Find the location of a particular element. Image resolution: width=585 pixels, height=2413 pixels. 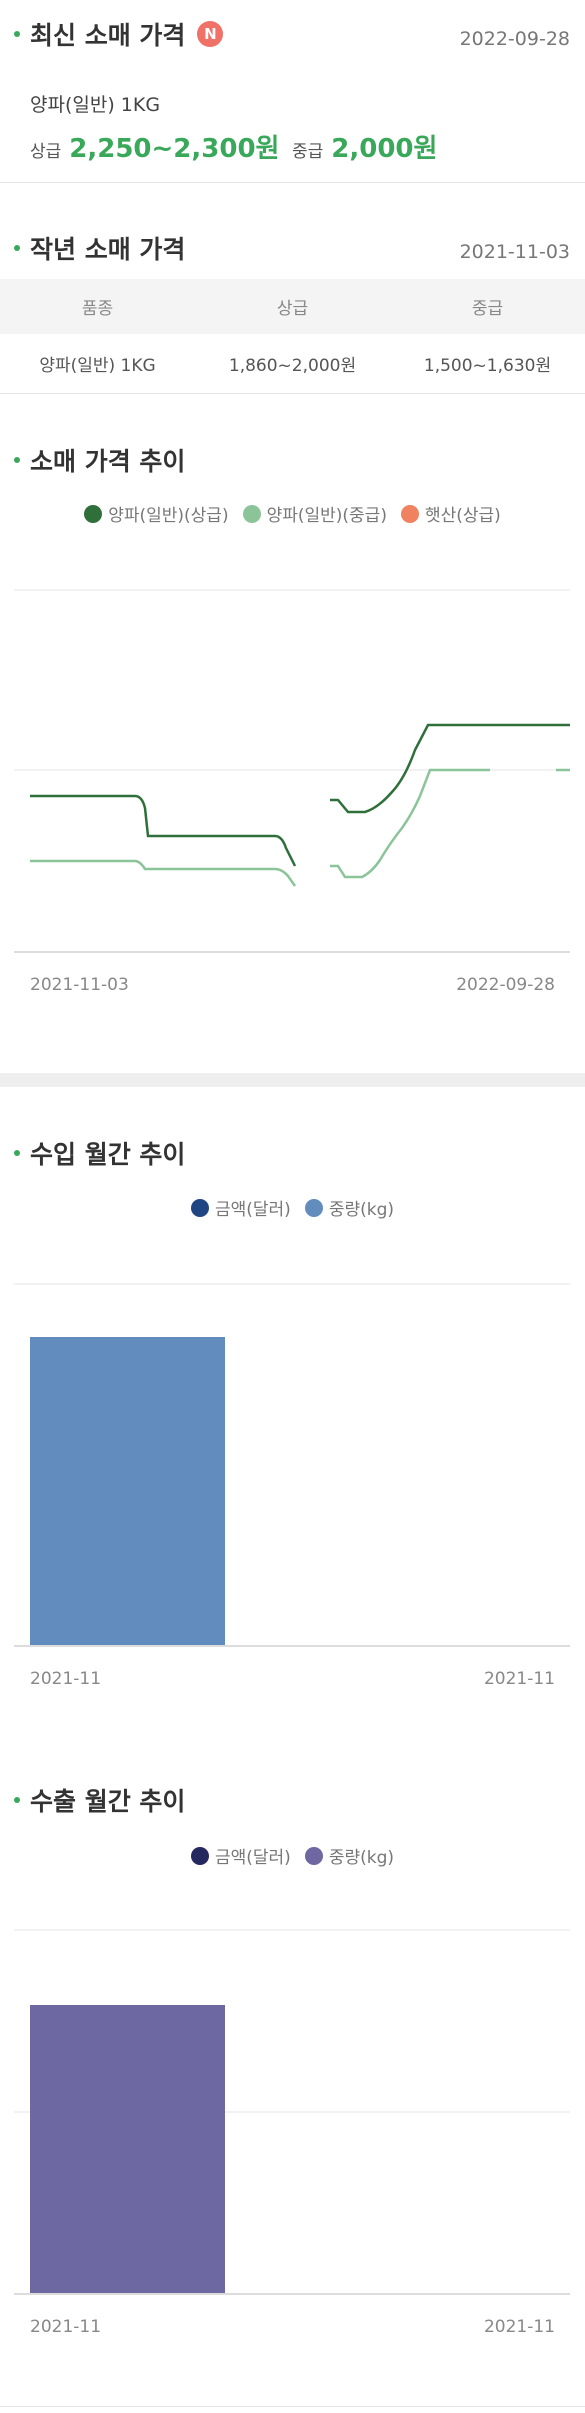

export-trend-title: 수출 월간 추이 is located at coordinates (99, 1800).